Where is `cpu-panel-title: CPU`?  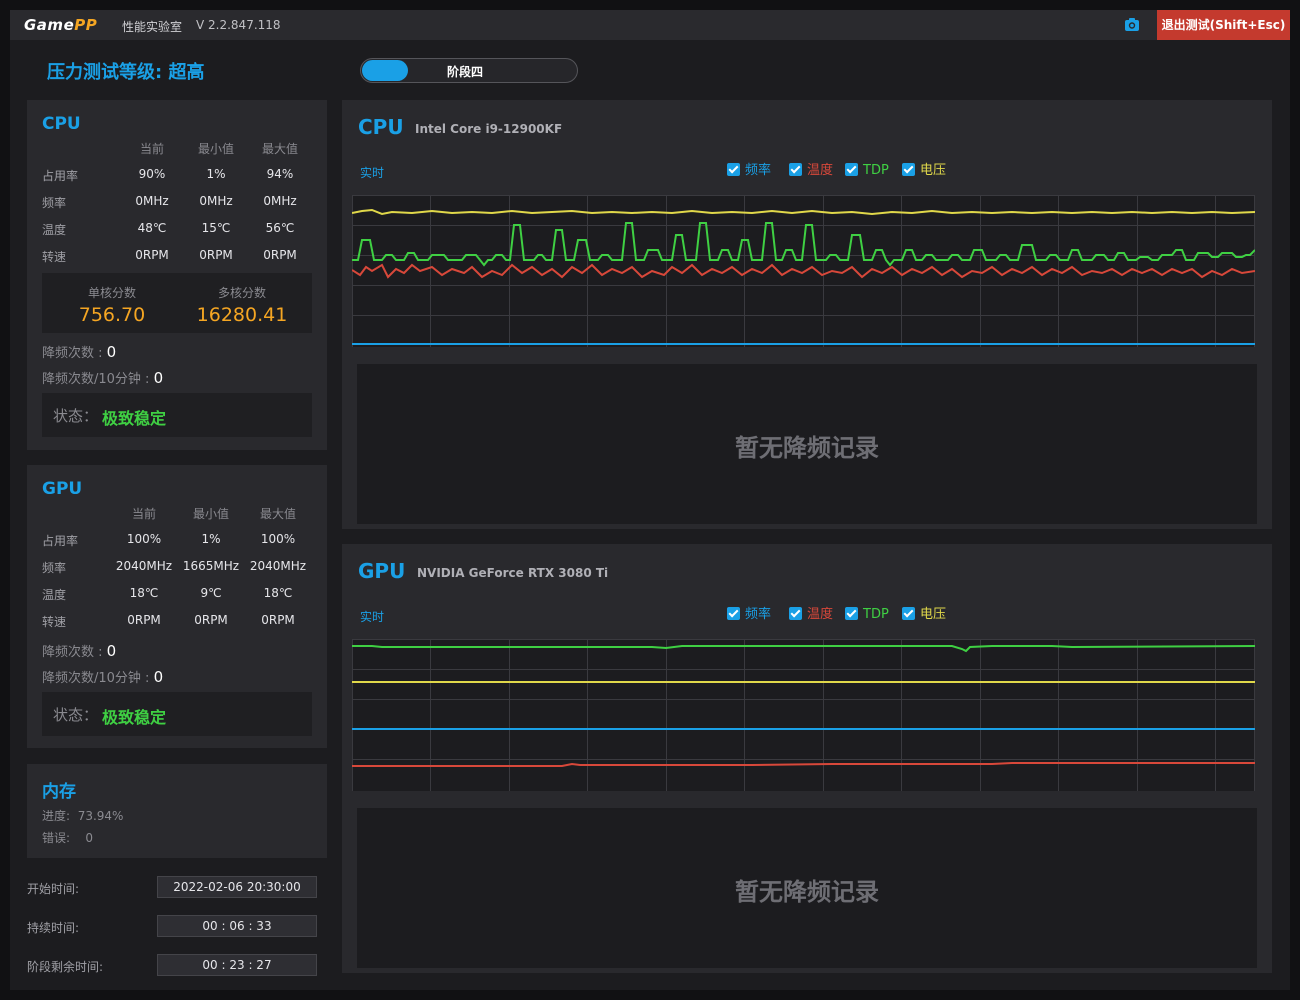 cpu-panel-title: CPU is located at coordinates (61, 124).